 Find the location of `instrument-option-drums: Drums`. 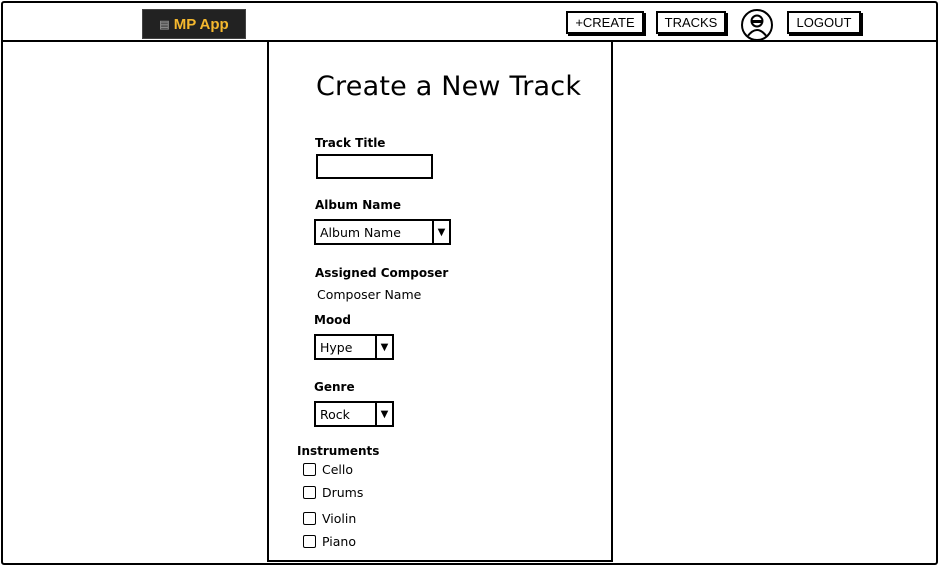

instrument-option-drums: Drums is located at coordinates (333, 492).